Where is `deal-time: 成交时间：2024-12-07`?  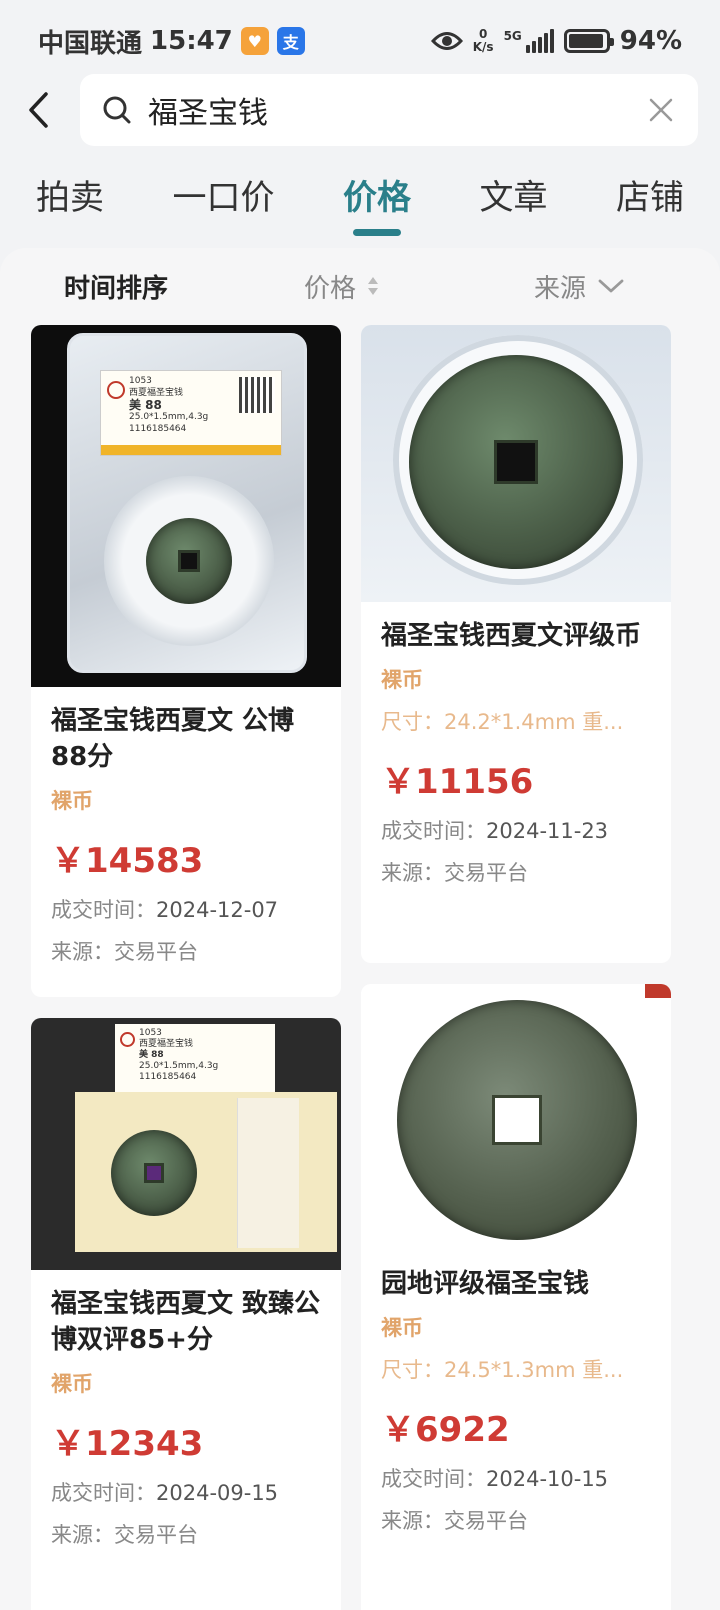
deal-time: 成交时间：2024-12-07 is located at coordinates (186, 909).